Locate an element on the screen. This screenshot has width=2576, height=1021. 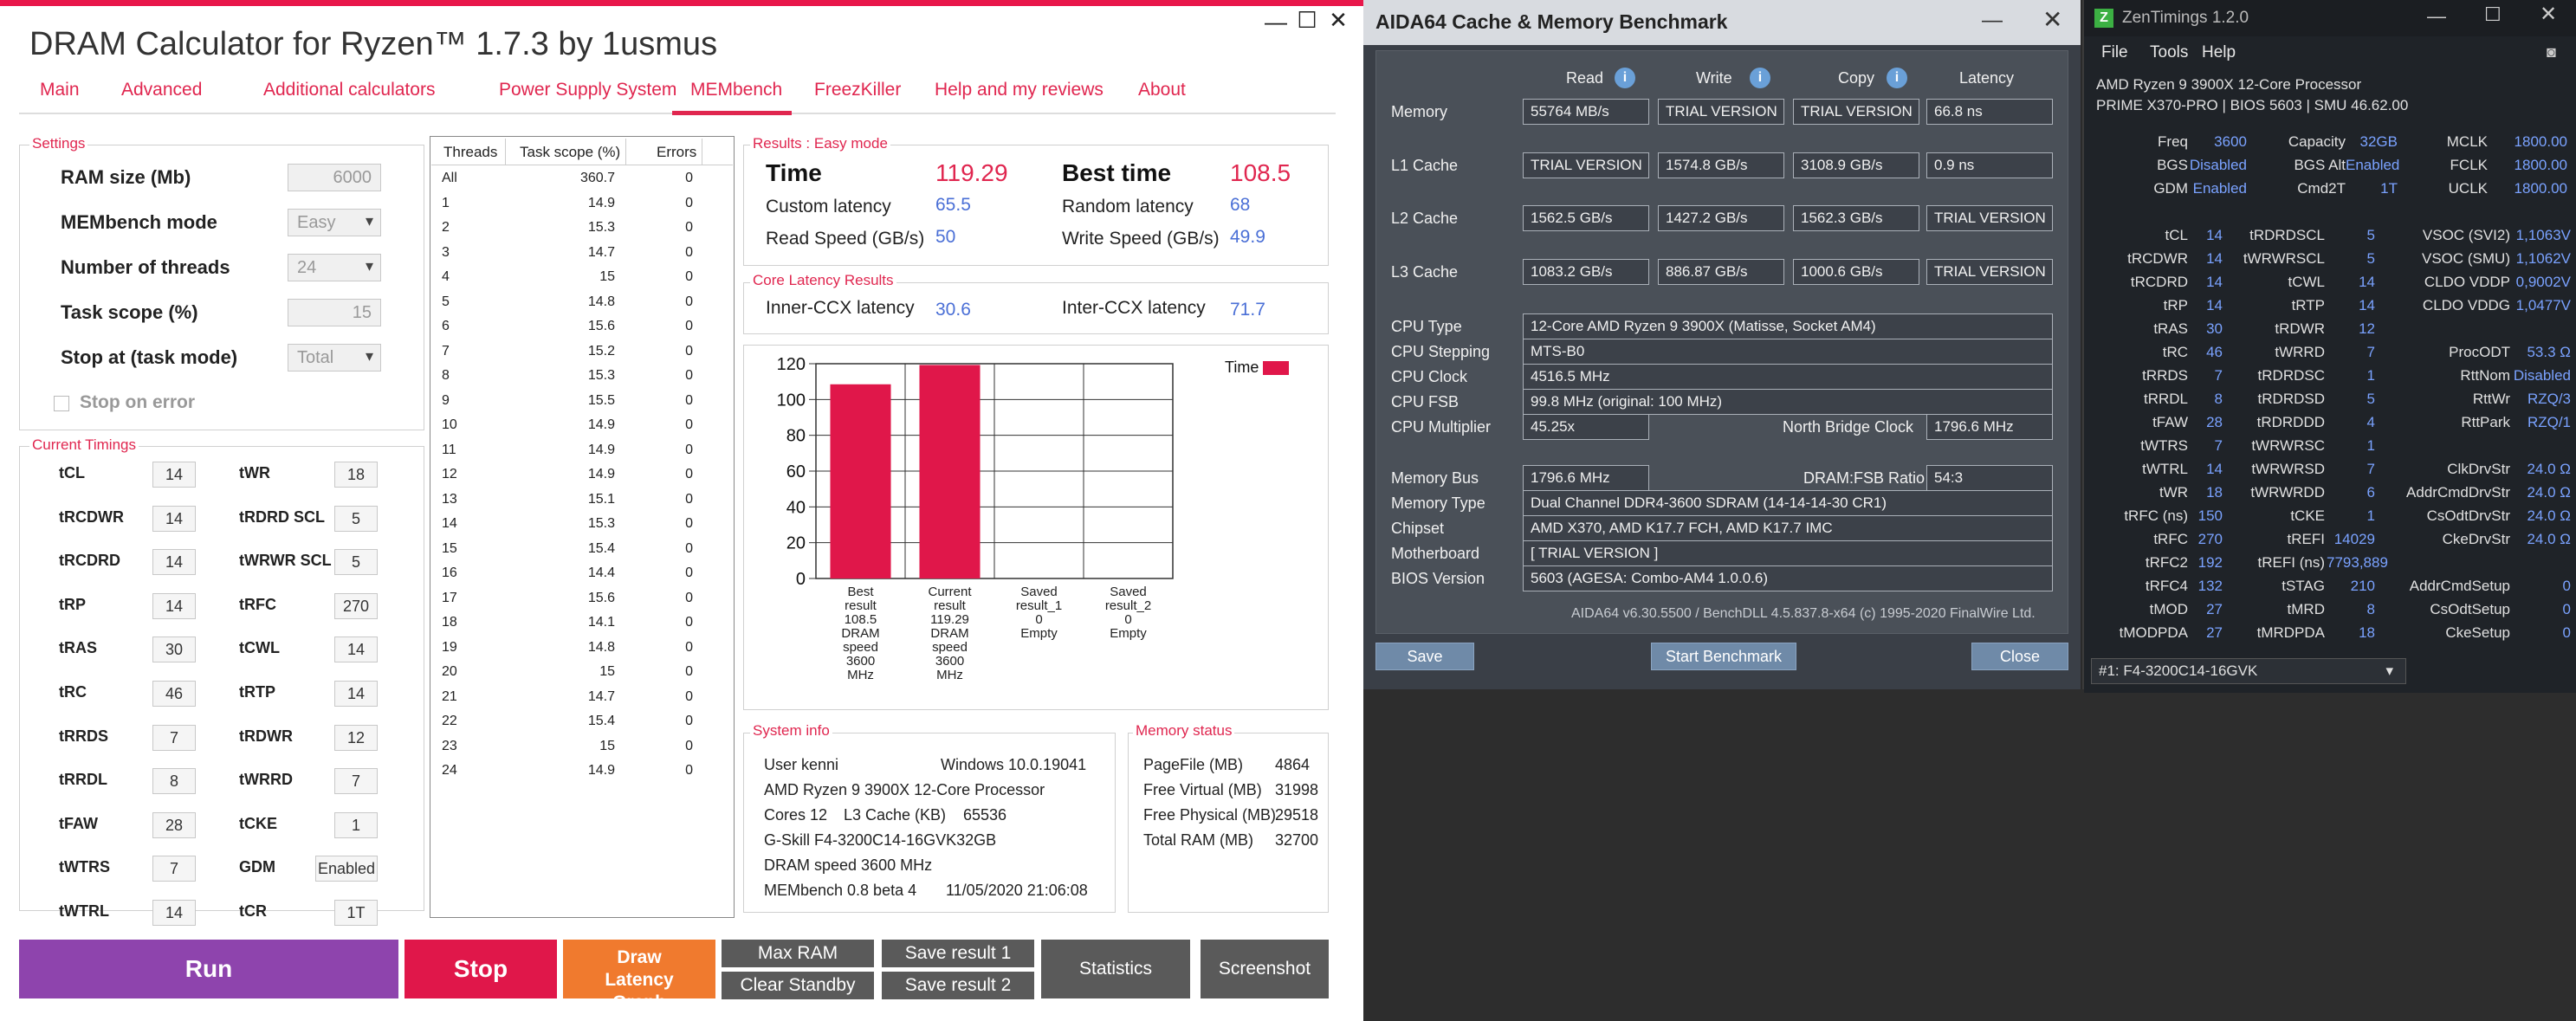
zen-value: Enabled is located at coordinates (2373, 165).